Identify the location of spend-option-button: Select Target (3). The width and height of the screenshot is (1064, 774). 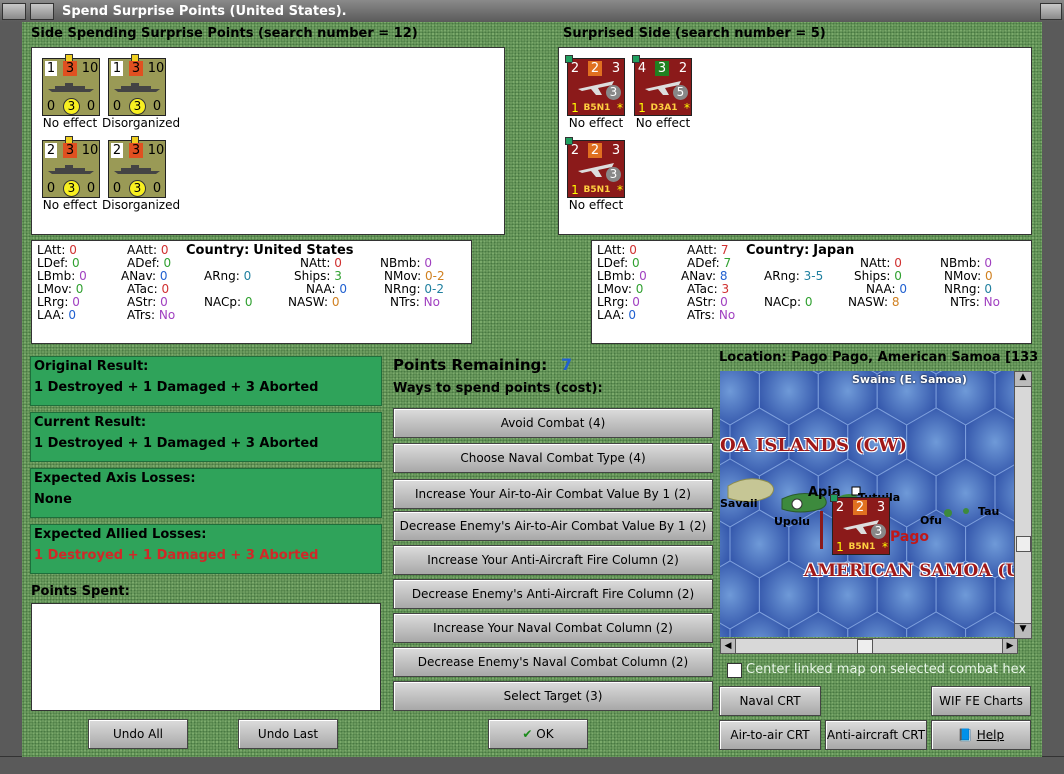
(553, 696).